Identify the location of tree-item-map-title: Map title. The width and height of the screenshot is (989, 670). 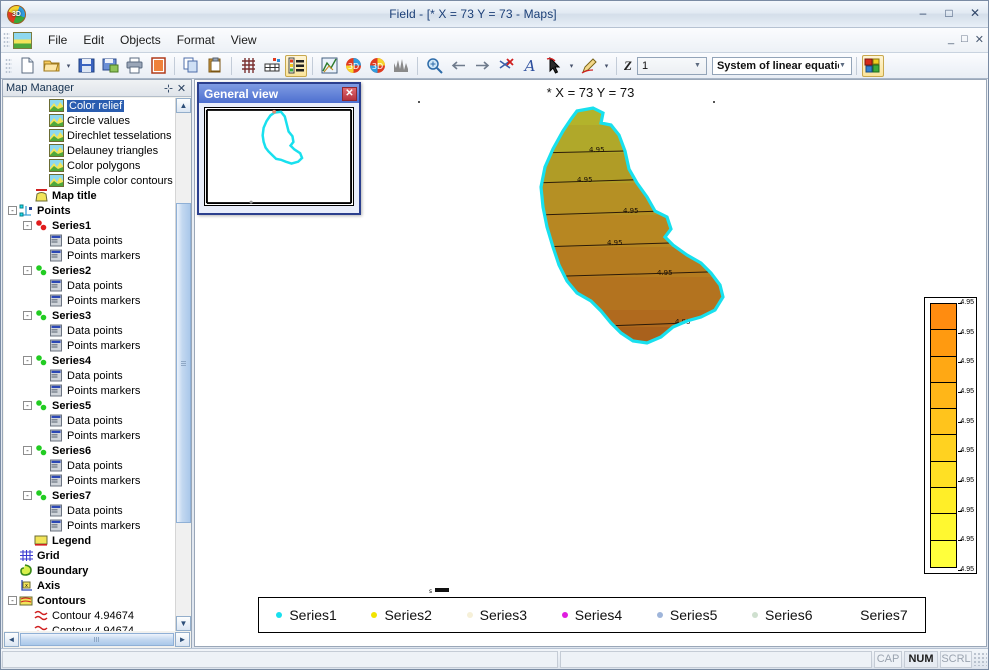
(89, 195).